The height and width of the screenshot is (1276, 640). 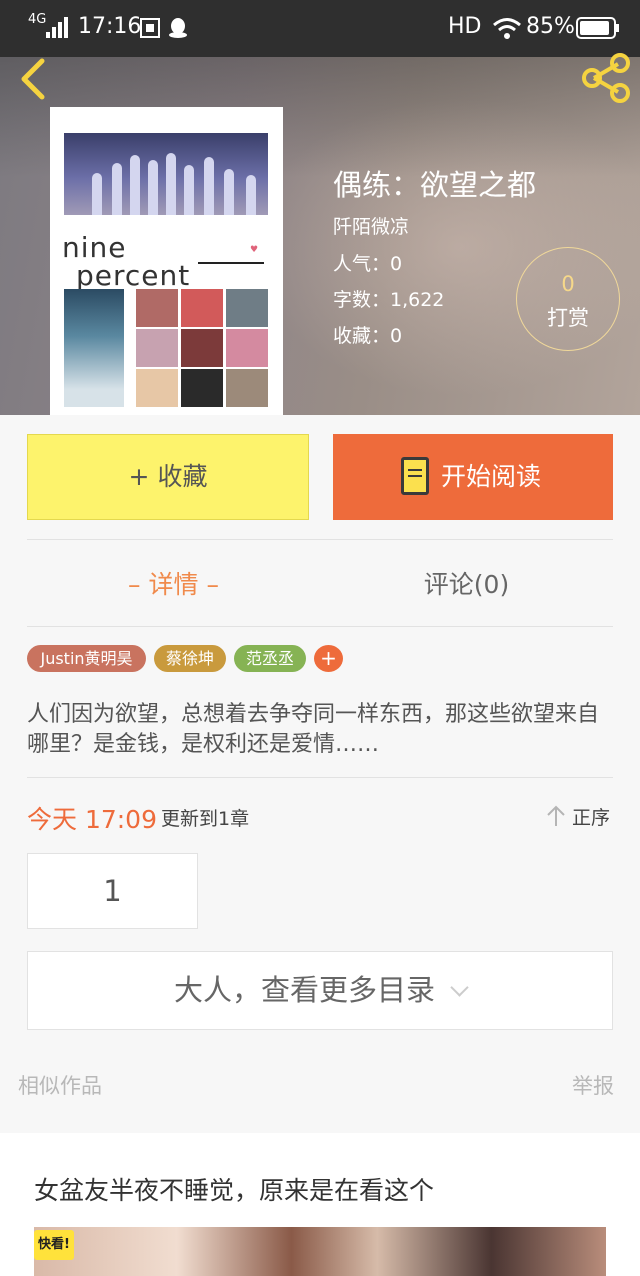 What do you see at coordinates (190, 658) in the screenshot?
I see `tag-chip: 蔡徐坤` at bounding box center [190, 658].